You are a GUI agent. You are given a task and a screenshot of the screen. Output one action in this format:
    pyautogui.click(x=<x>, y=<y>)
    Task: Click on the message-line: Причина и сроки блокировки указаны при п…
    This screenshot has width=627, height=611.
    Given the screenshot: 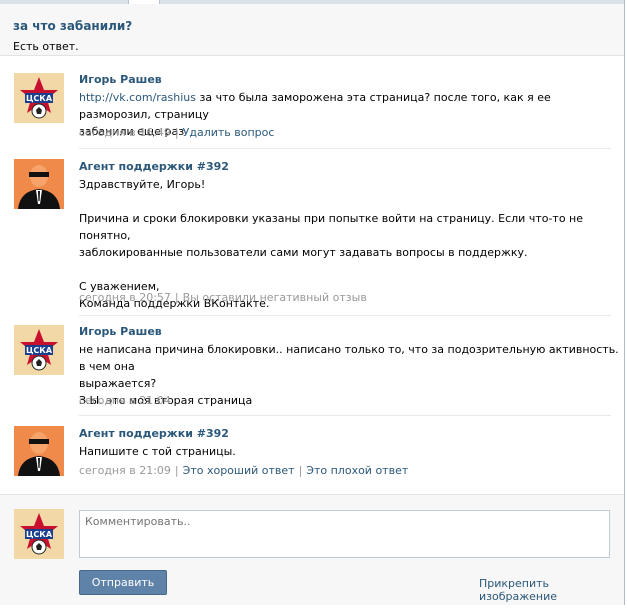 What is the action you would take?
    pyautogui.click(x=331, y=227)
    